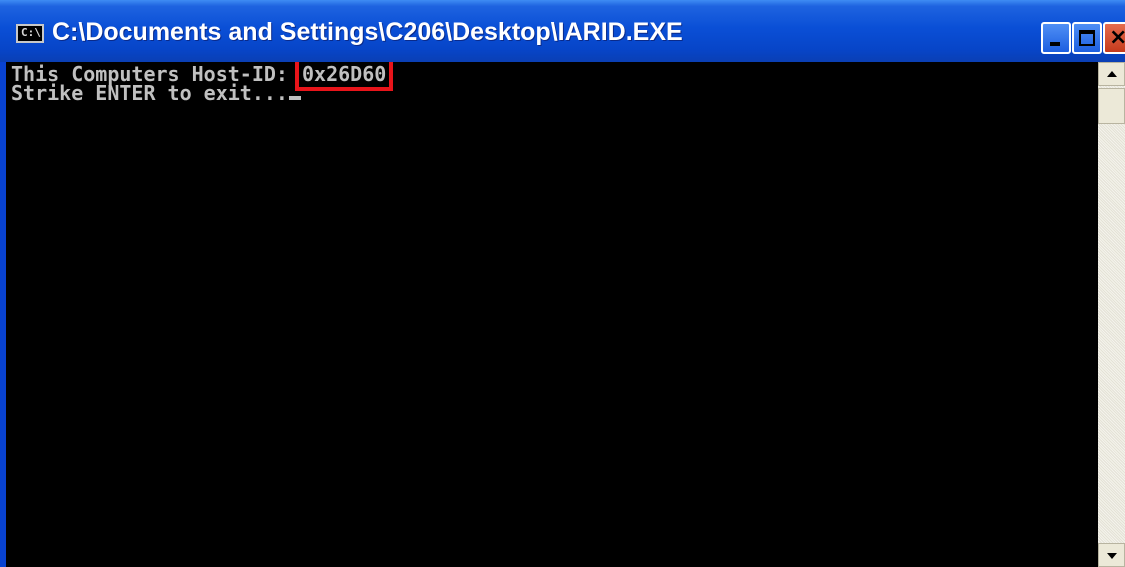  I want to click on minimize-button, so click(1056, 38).